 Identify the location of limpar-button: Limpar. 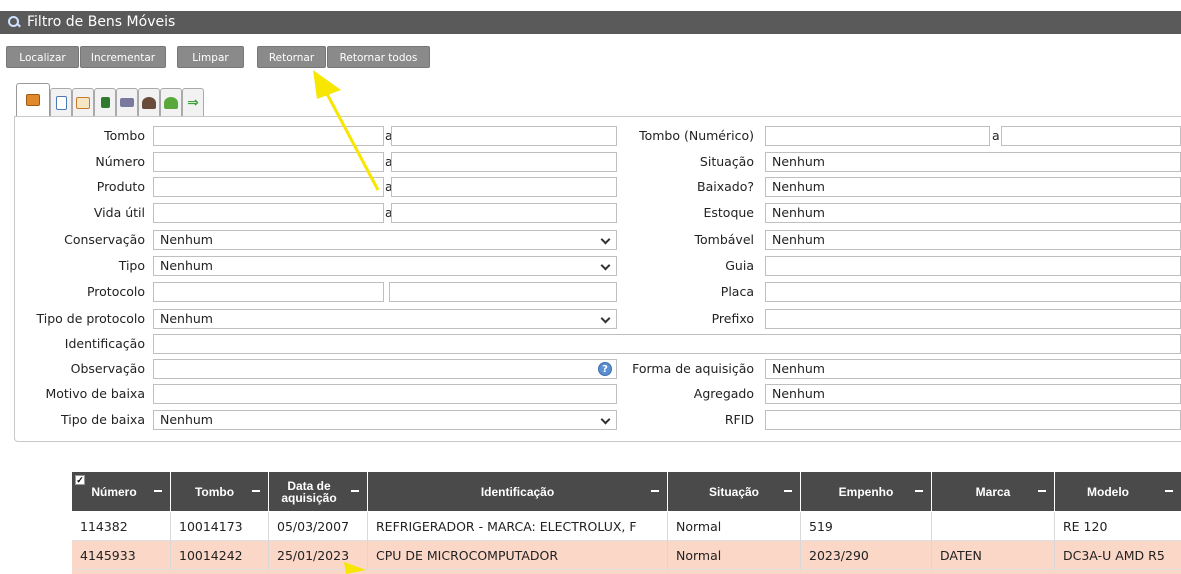
(210, 57).